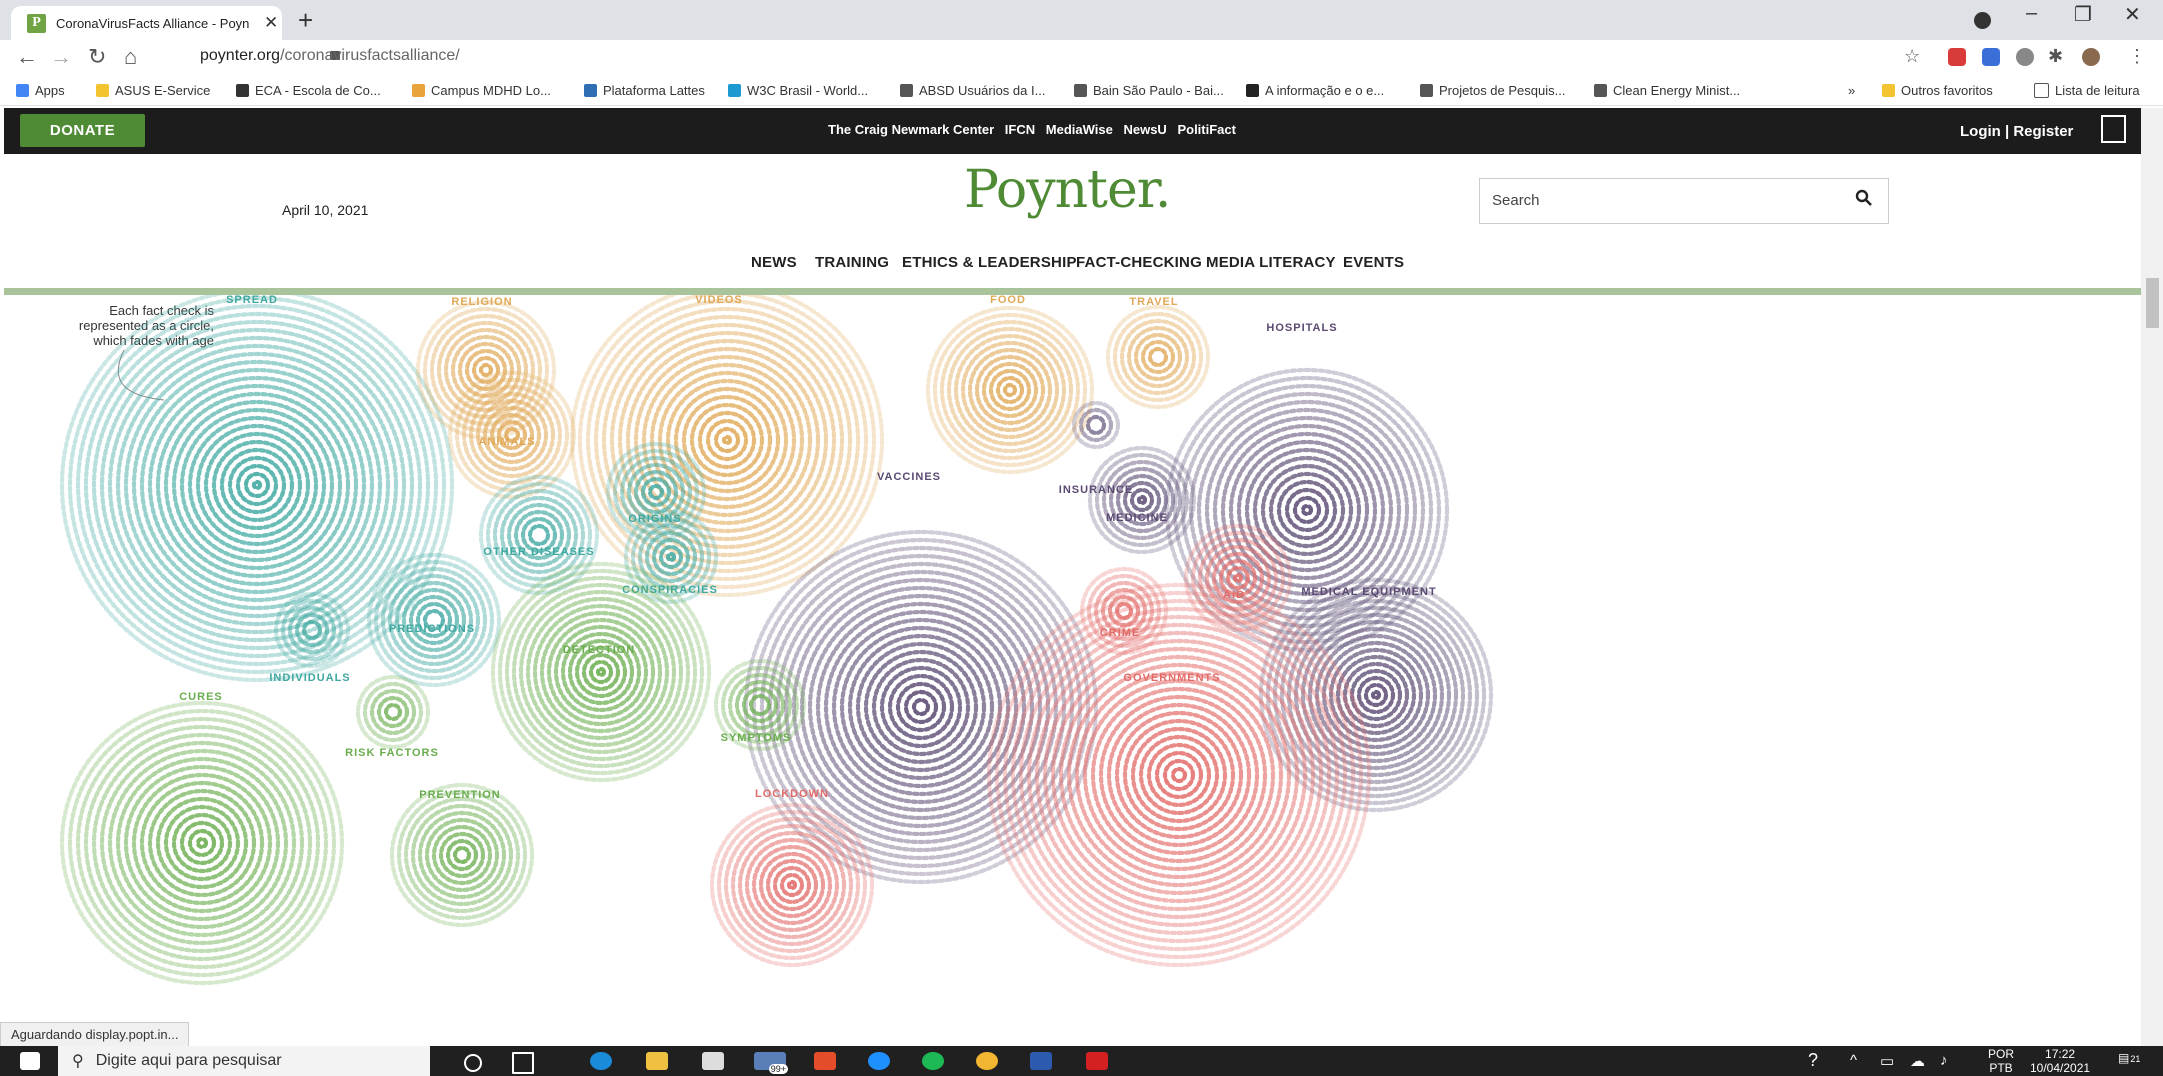 Image resolution: width=2163 pixels, height=1076 pixels. I want to click on file-explorer-icon, so click(657, 1061).